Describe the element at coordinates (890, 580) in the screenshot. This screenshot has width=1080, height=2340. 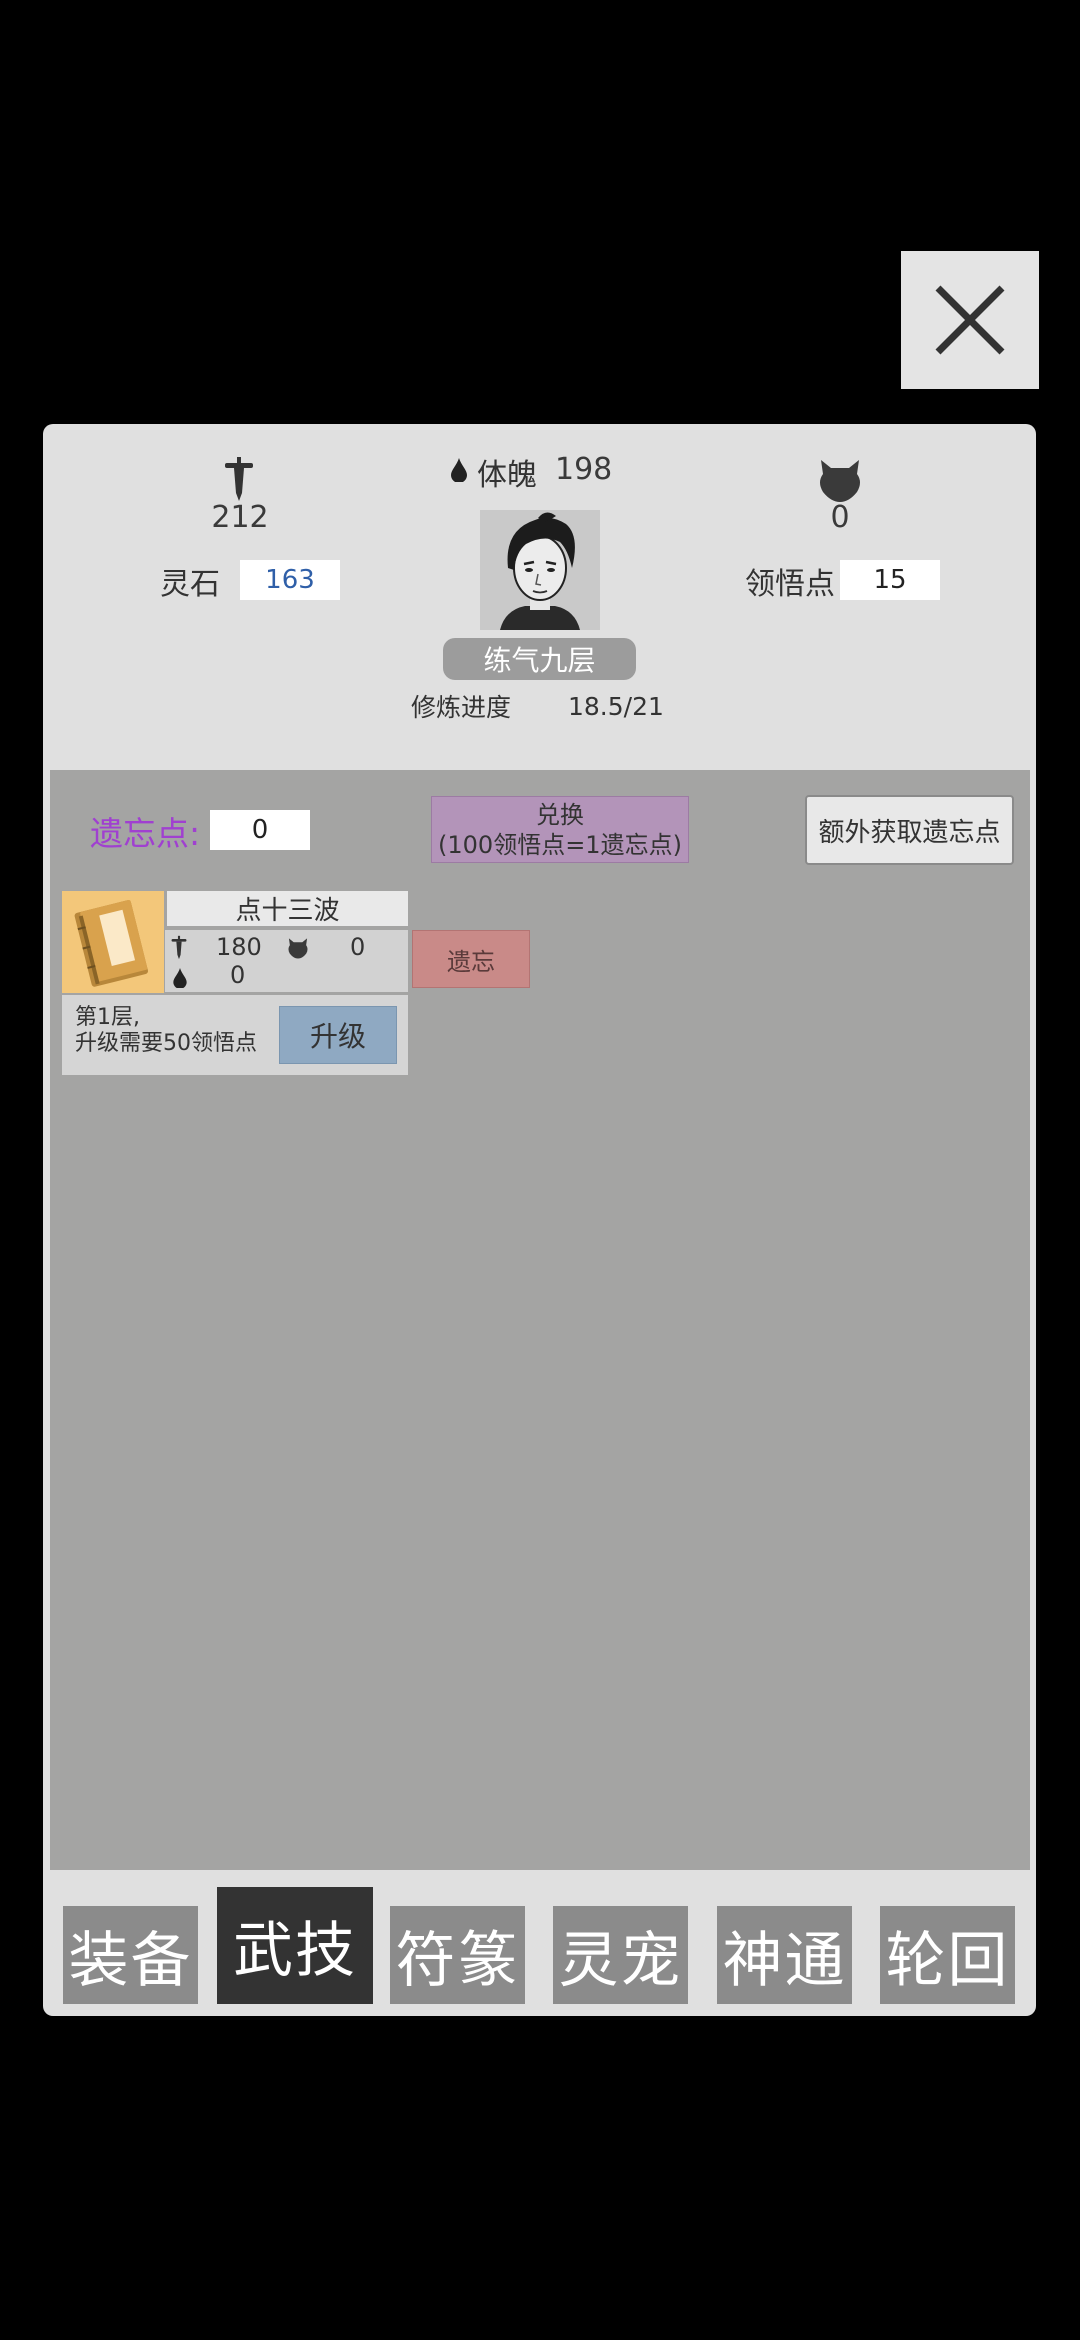
I see `insight-points-value: 15` at that location.